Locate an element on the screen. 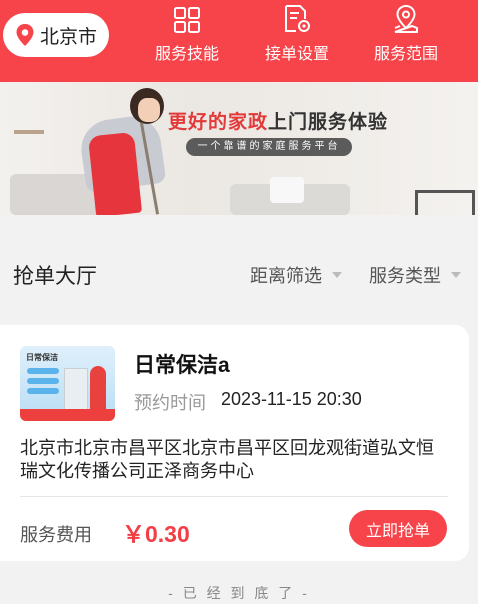 The height and width of the screenshot is (604, 478). banner-title: 更好的家政上门服务体验 is located at coordinates (278, 122).